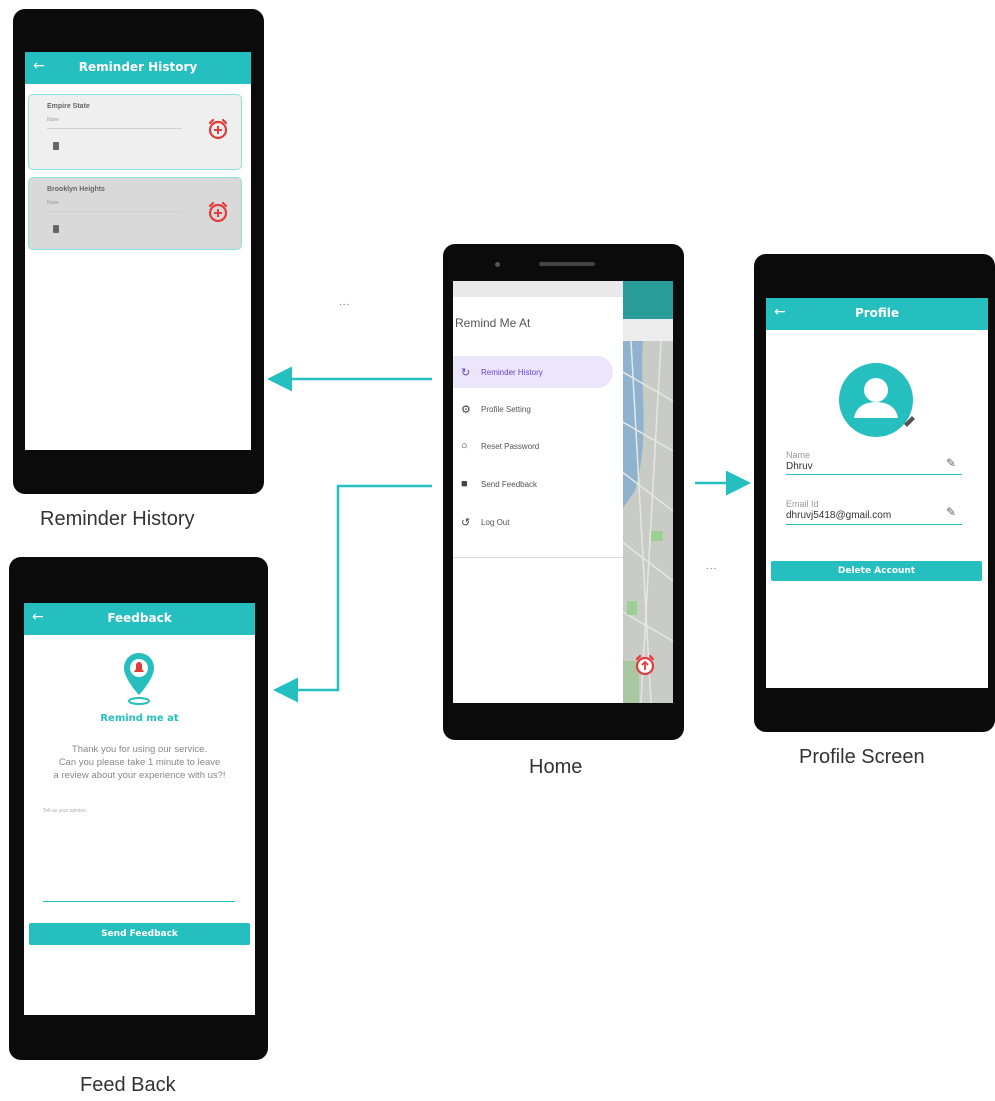  I want to click on brand-name: Remind me at, so click(139, 718).